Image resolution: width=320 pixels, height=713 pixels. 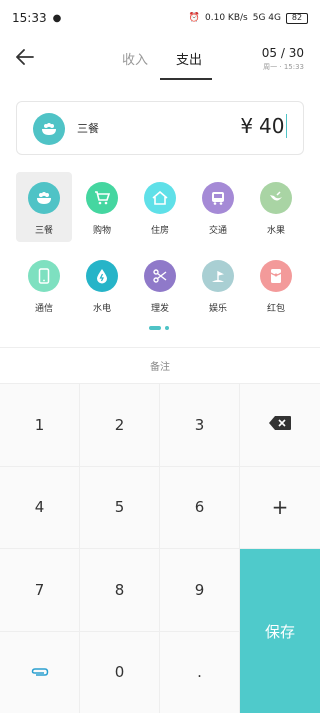 I want to click on fruit-icon, so click(x=276, y=198).